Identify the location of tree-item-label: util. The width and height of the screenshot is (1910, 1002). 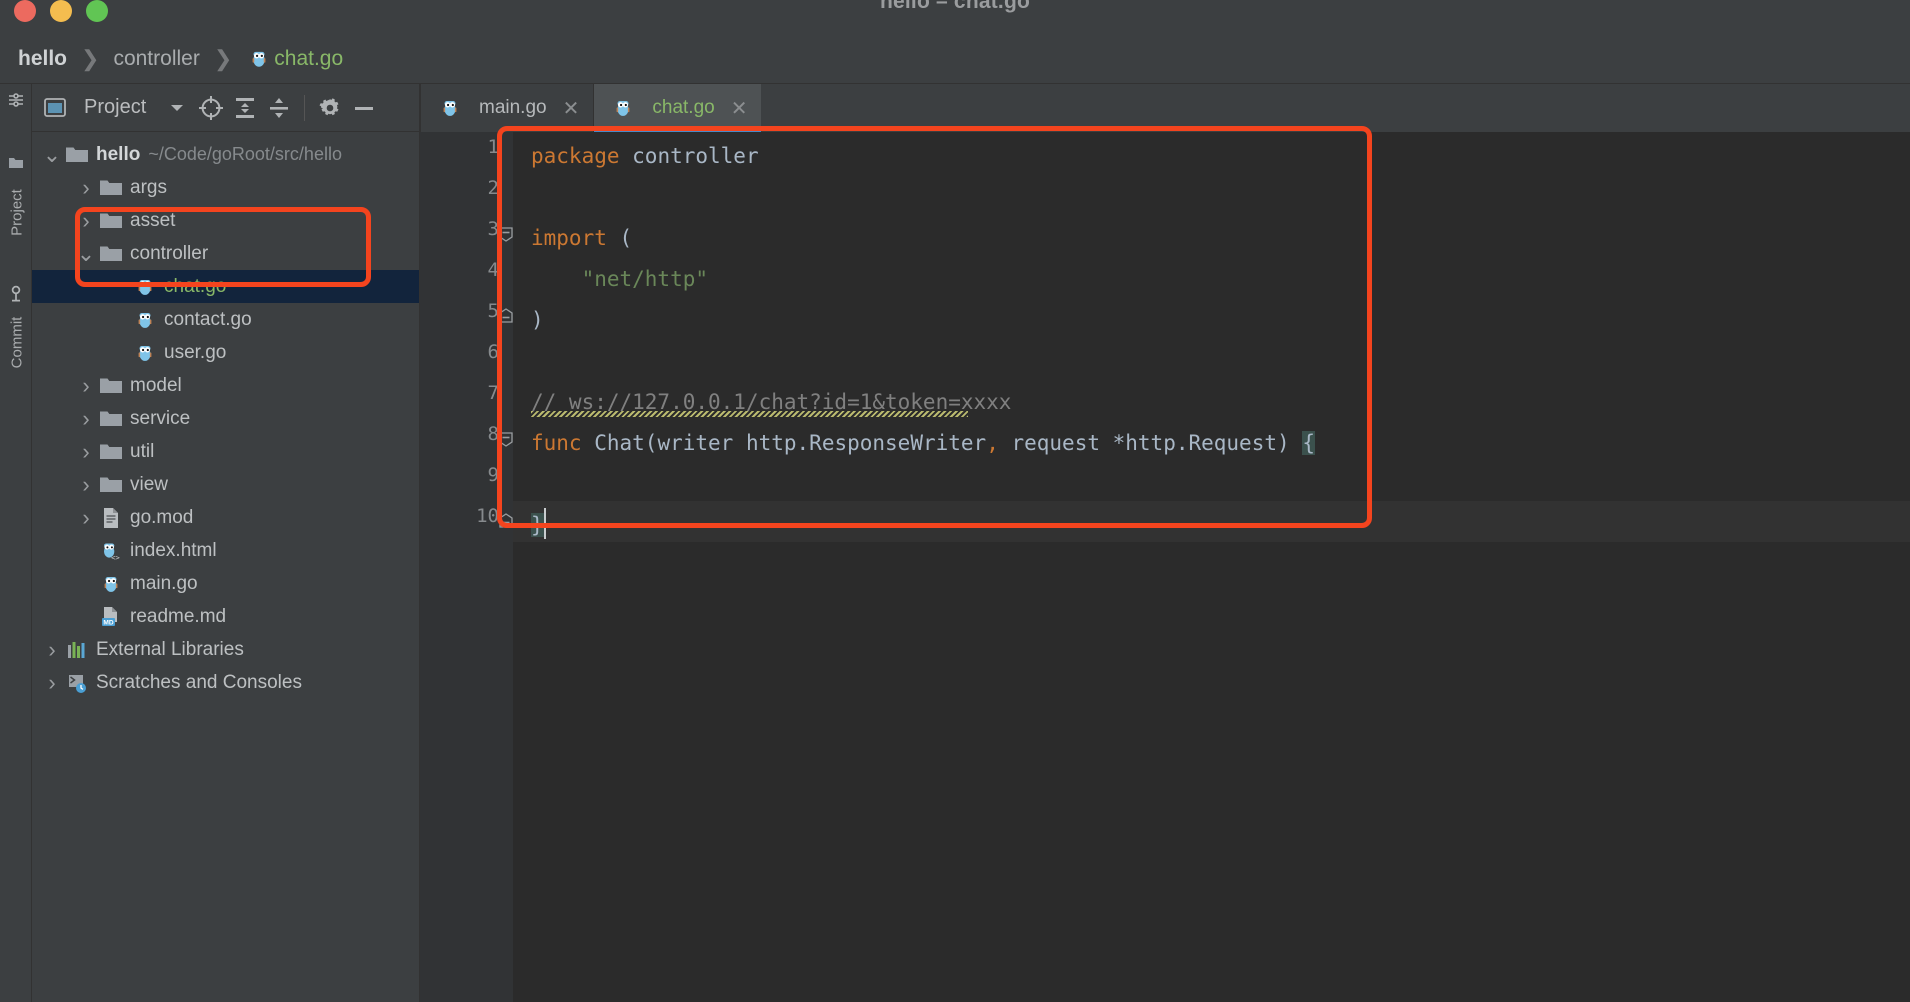
(142, 451).